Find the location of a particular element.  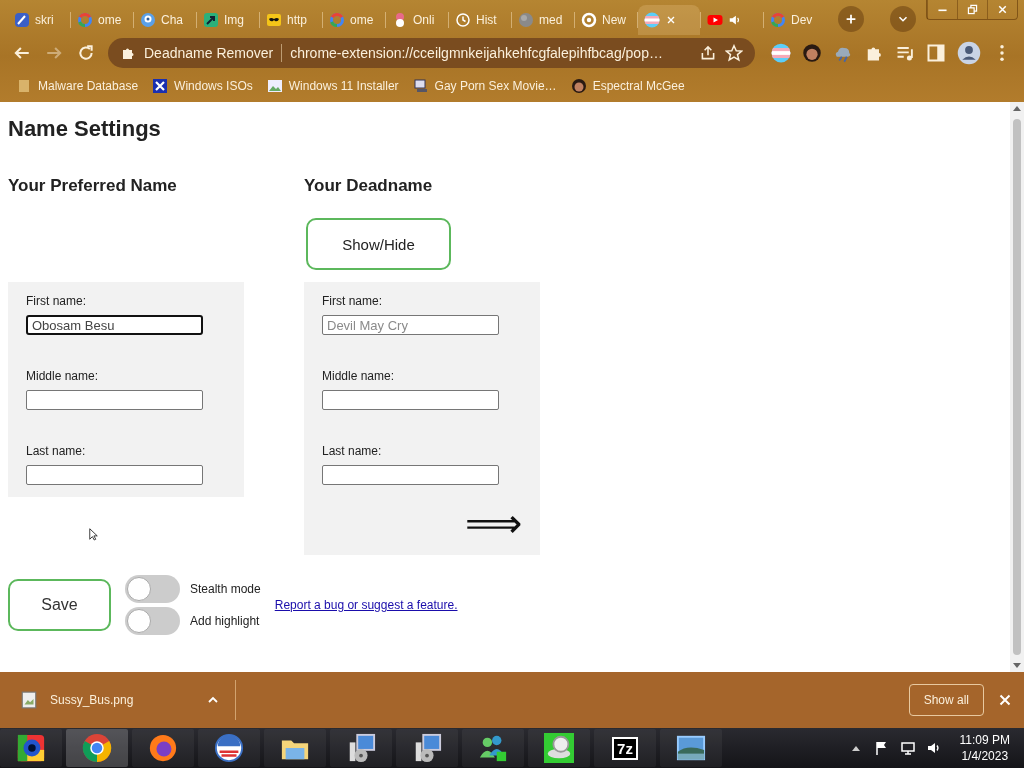

people-icon is located at coordinates (493, 748).